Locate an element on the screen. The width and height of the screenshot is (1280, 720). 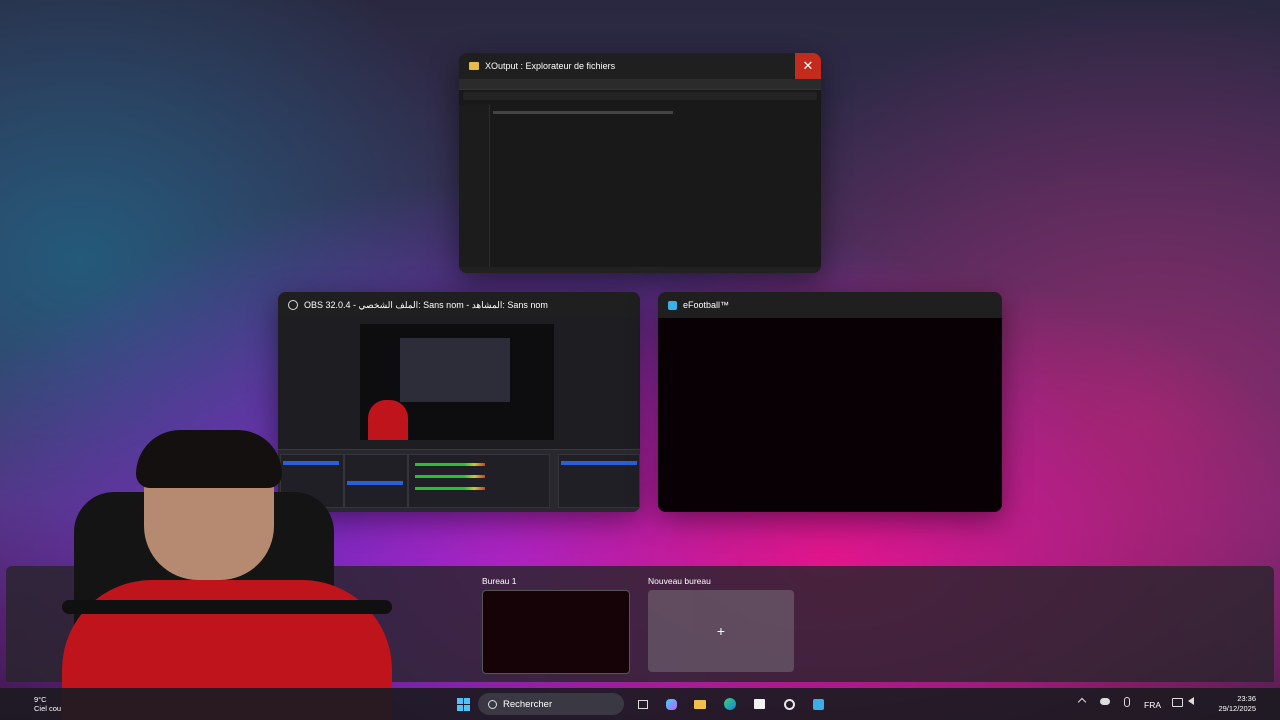
webcam-overlay is located at coordinates (227, 575).